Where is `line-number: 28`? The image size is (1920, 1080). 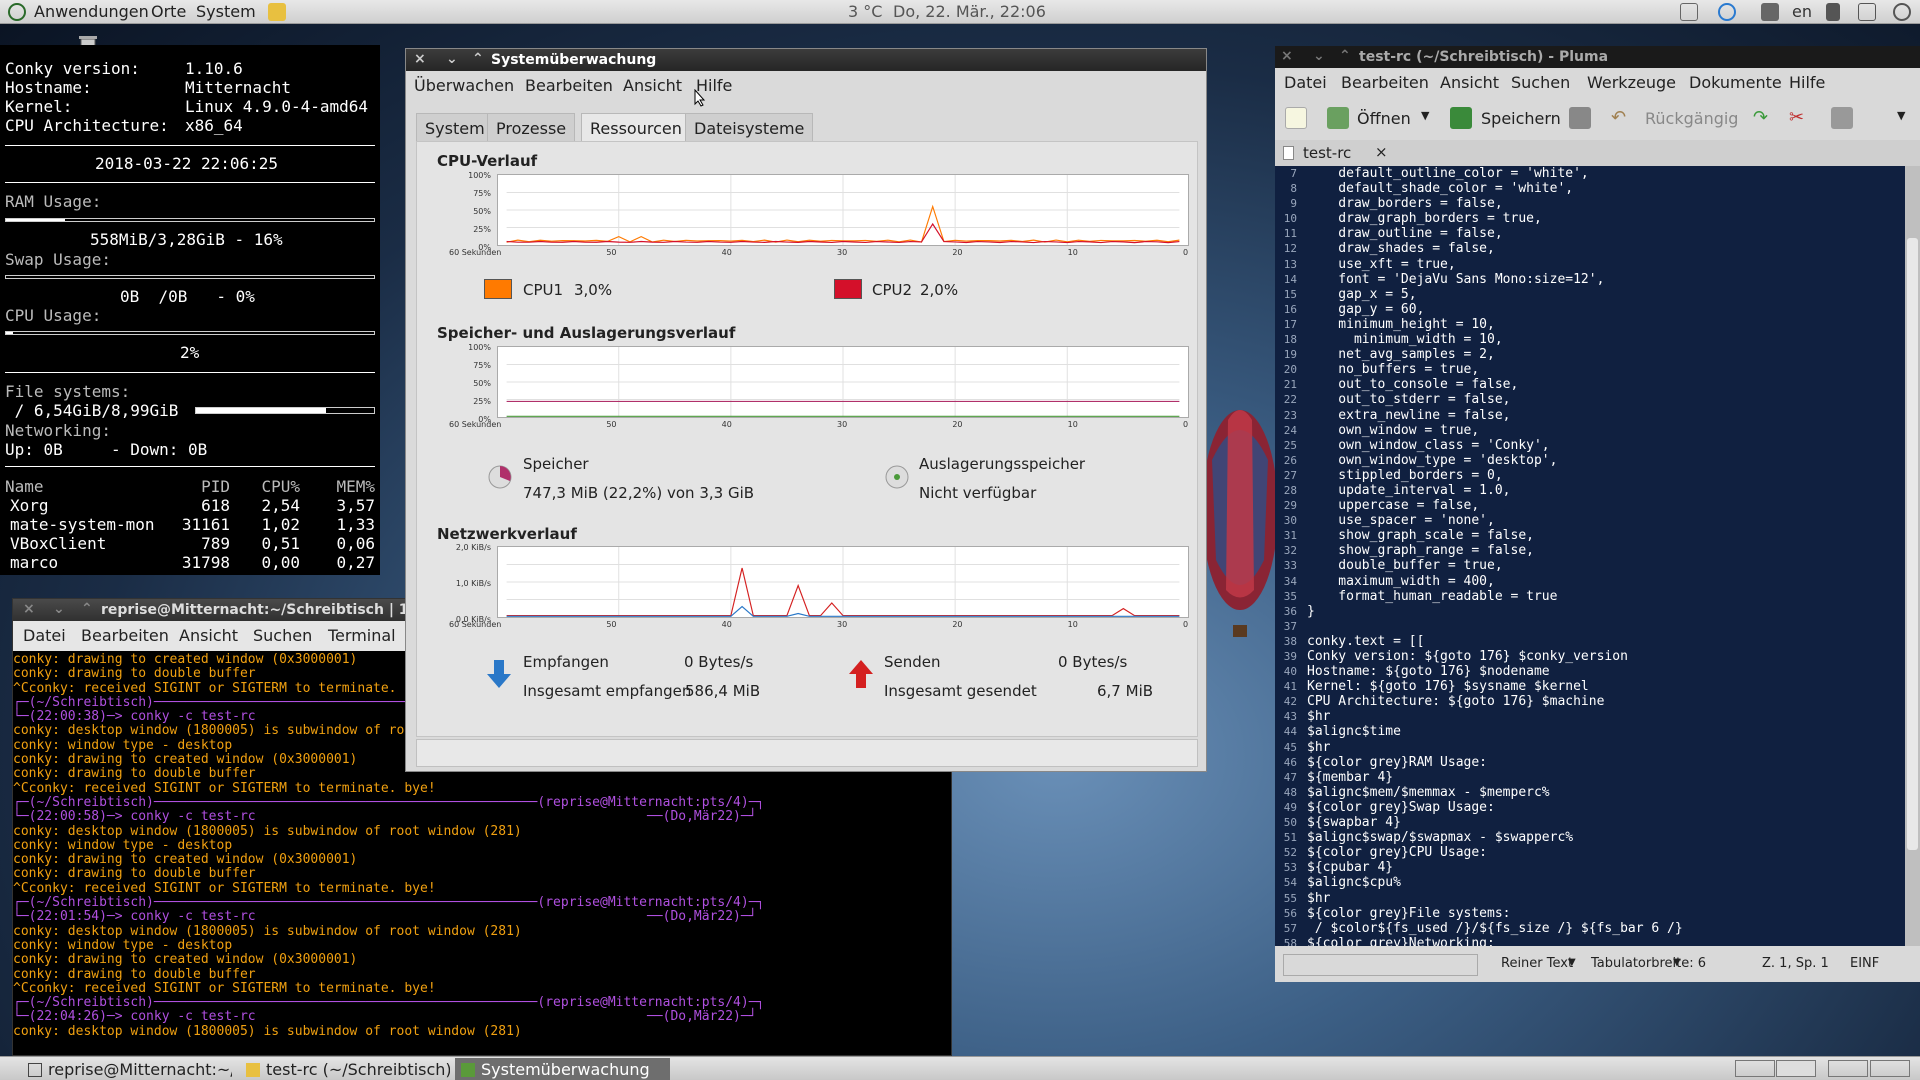
line-number: 28 is located at coordinates (1290, 490).